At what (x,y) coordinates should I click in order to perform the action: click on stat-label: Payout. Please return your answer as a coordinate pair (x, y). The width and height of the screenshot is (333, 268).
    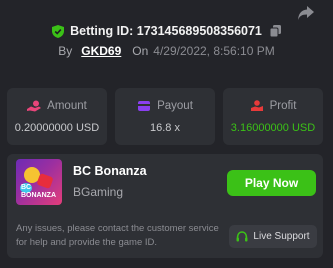
    Looking at the image, I should click on (175, 105).